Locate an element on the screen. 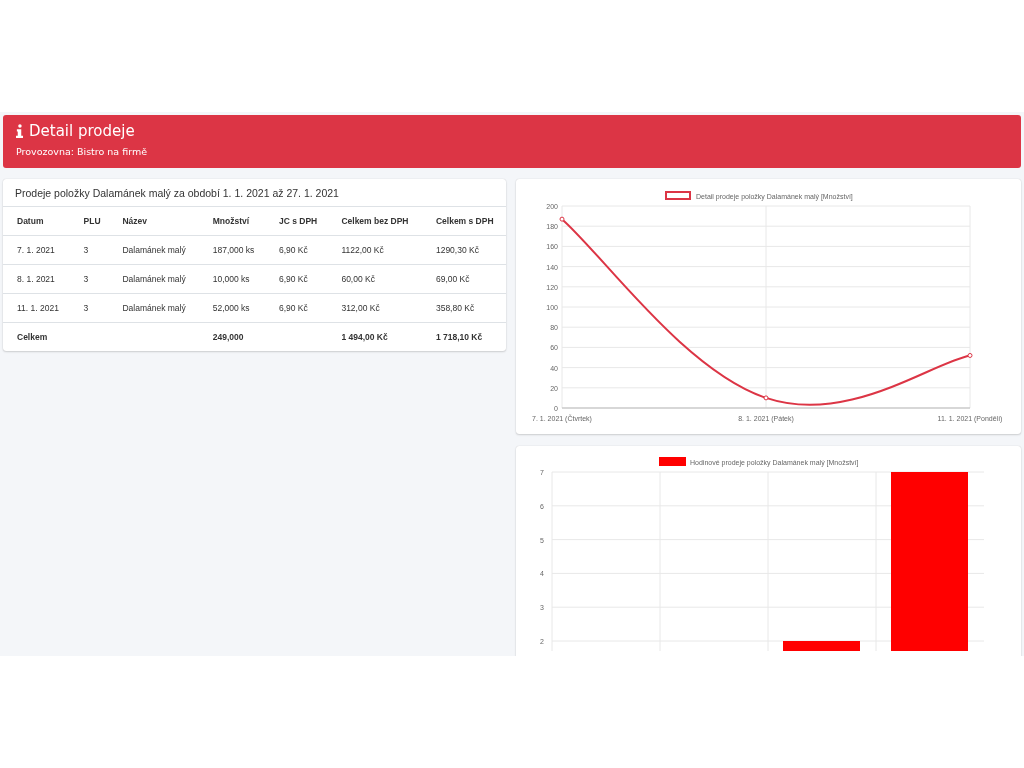 Image resolution: width=1024 pixels, height=768 pixels. total-cell: 1 718,10 Kč is located at coordinates (459, 337).